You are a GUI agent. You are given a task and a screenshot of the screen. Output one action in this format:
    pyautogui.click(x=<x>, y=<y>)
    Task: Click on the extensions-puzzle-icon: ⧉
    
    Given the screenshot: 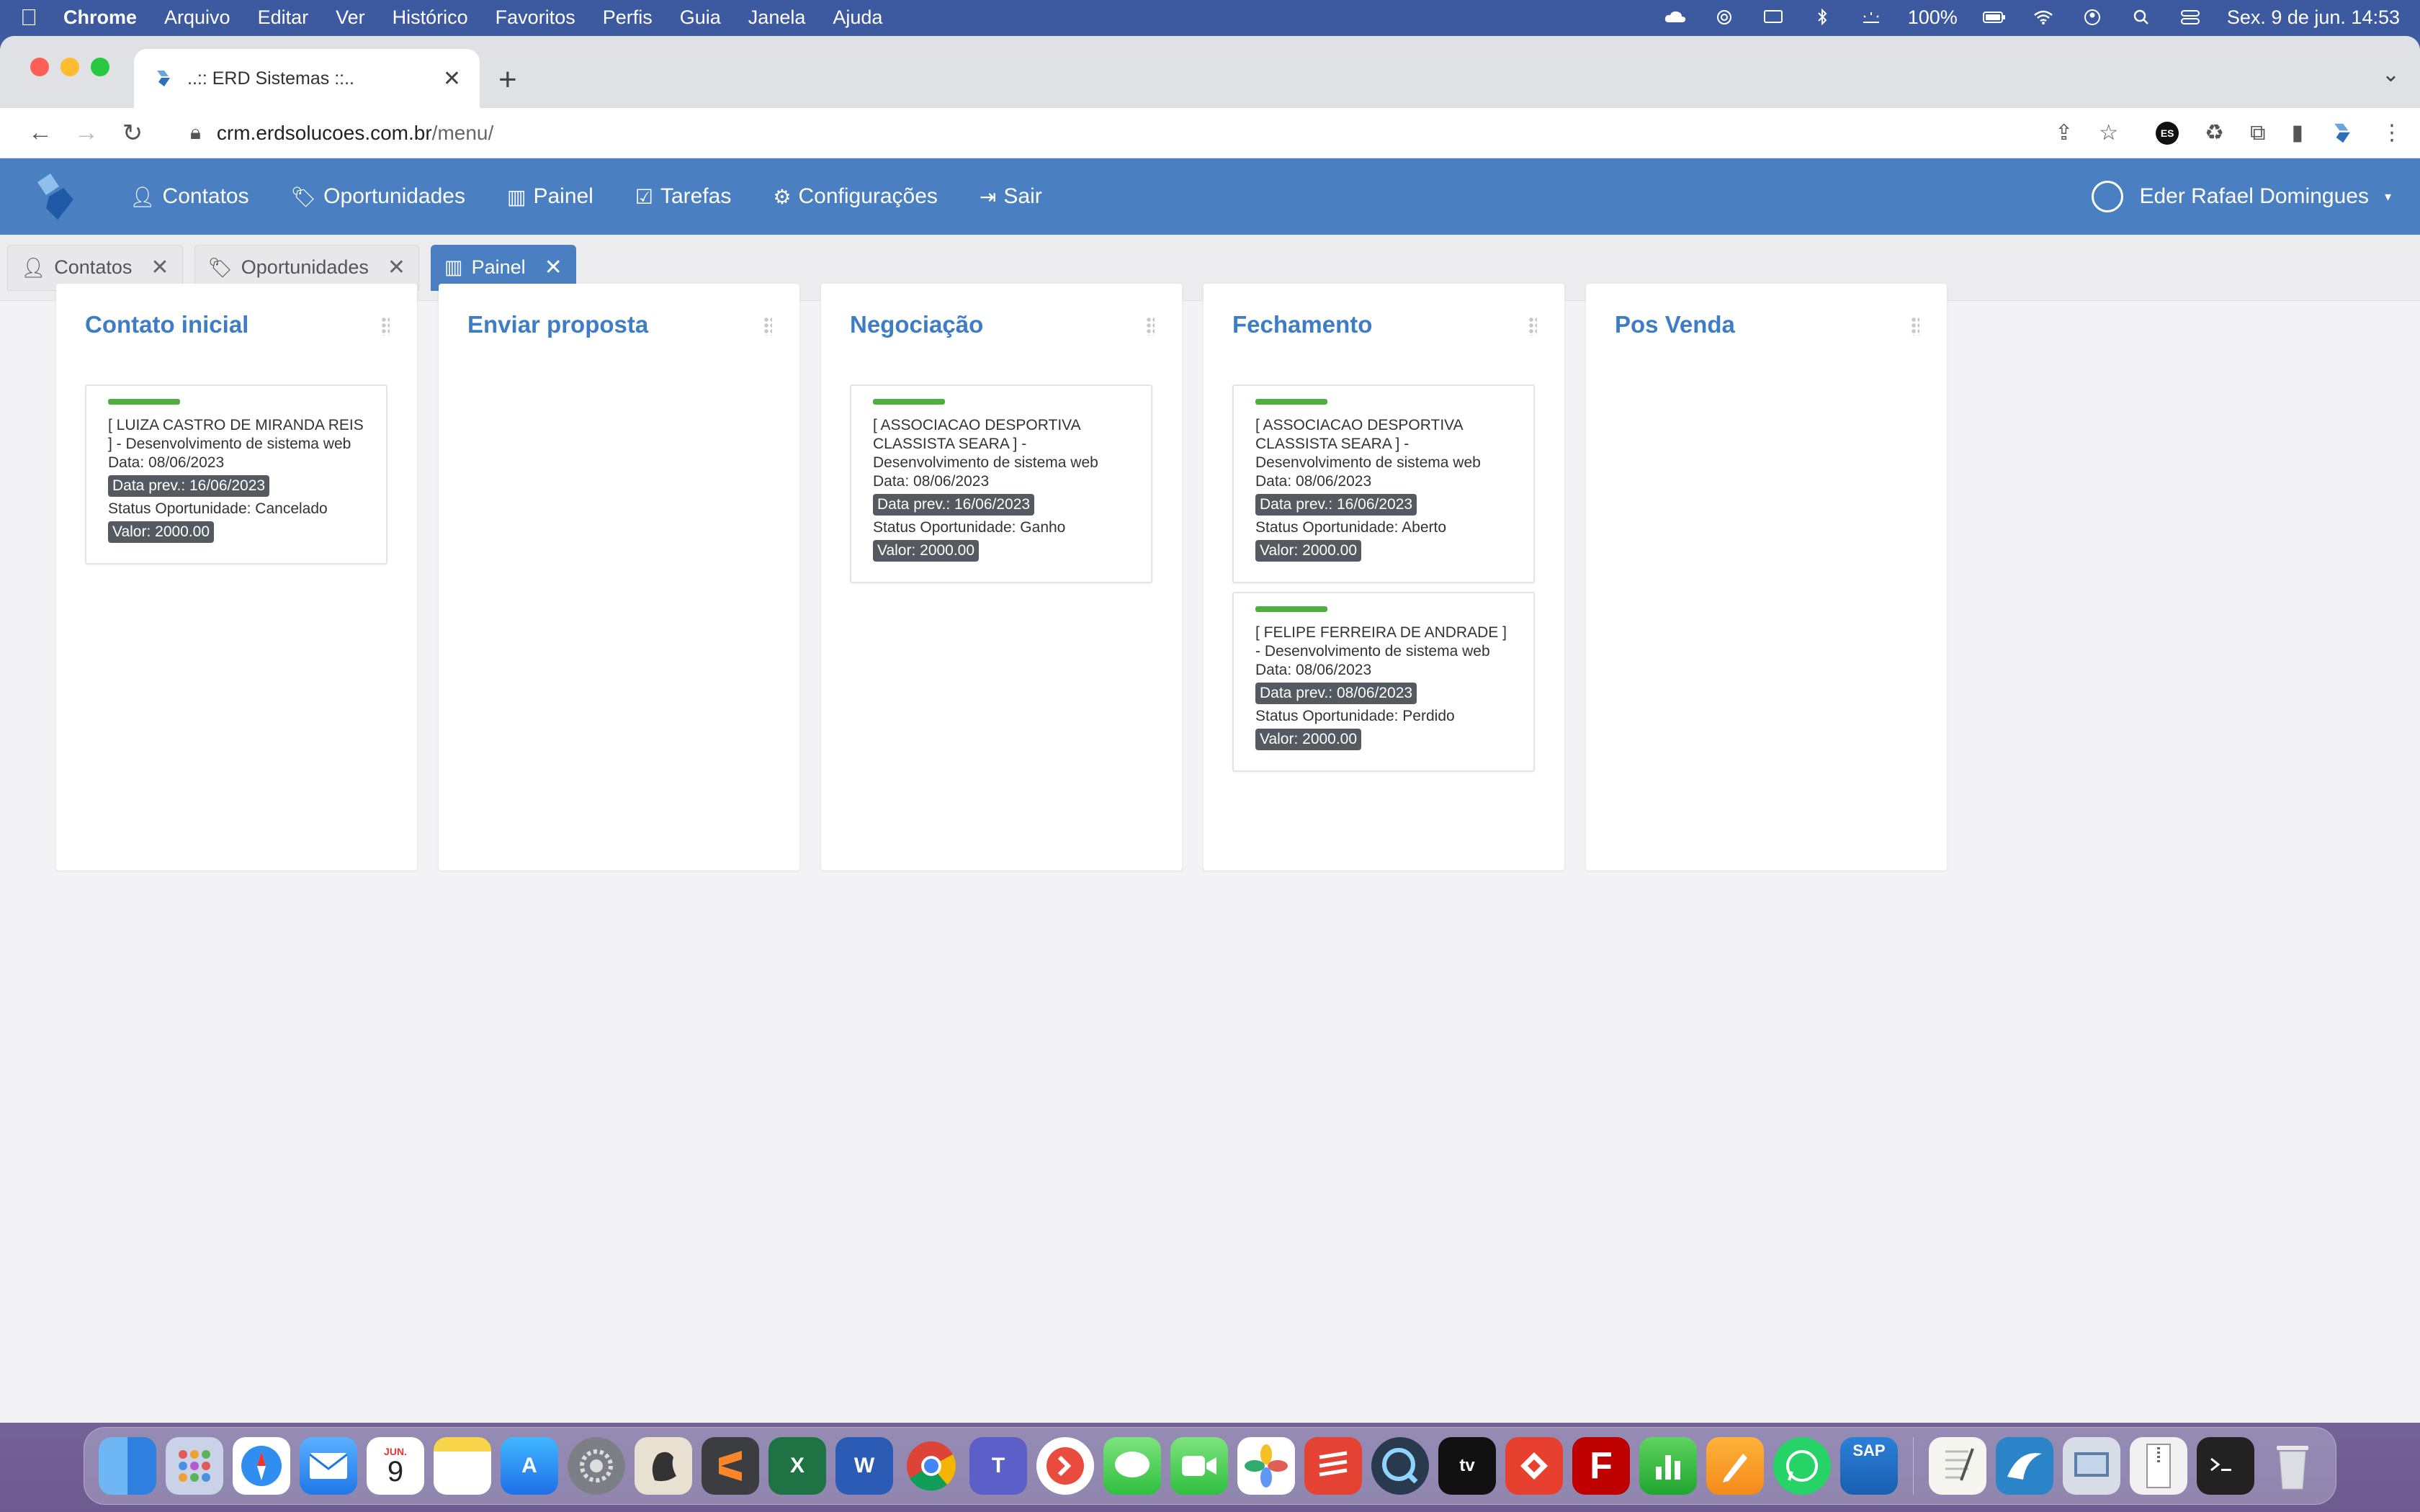 What is the action you would take?
    pyautogui.click(x=2257, y=133)
    